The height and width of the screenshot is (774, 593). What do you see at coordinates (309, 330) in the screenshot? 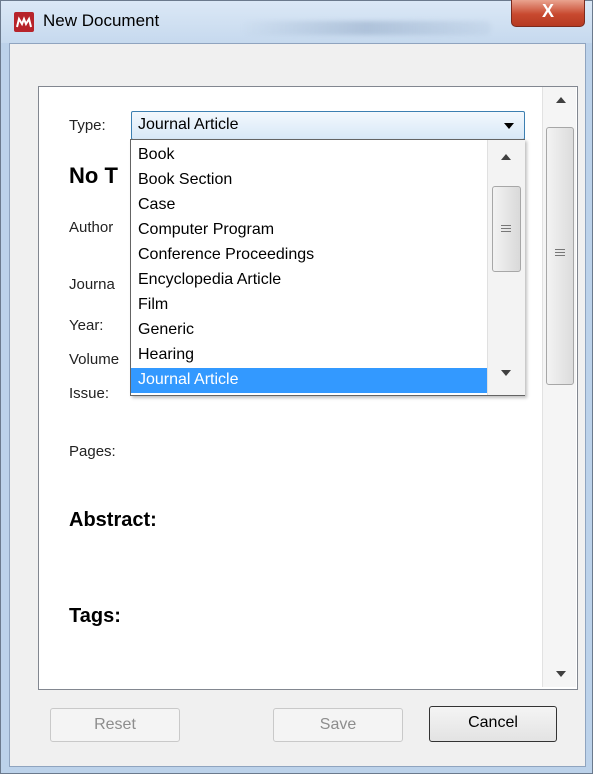
I see `type-option-generic: Generic` at bounding box center [309, 330].